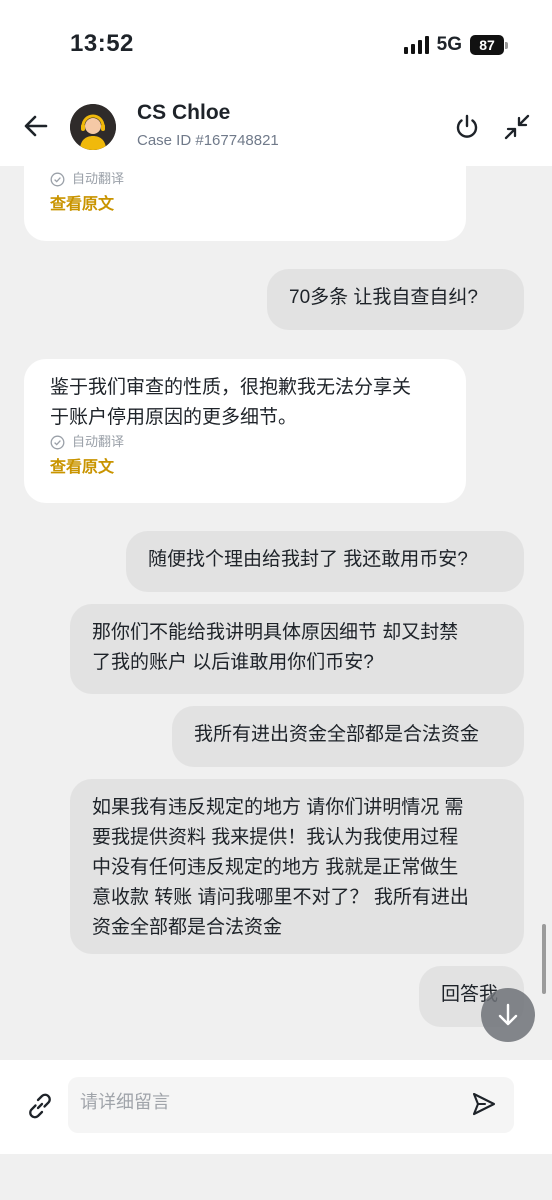 This screenshot has width=552, height=1200. I want to click on avatar, so click(93, 127).